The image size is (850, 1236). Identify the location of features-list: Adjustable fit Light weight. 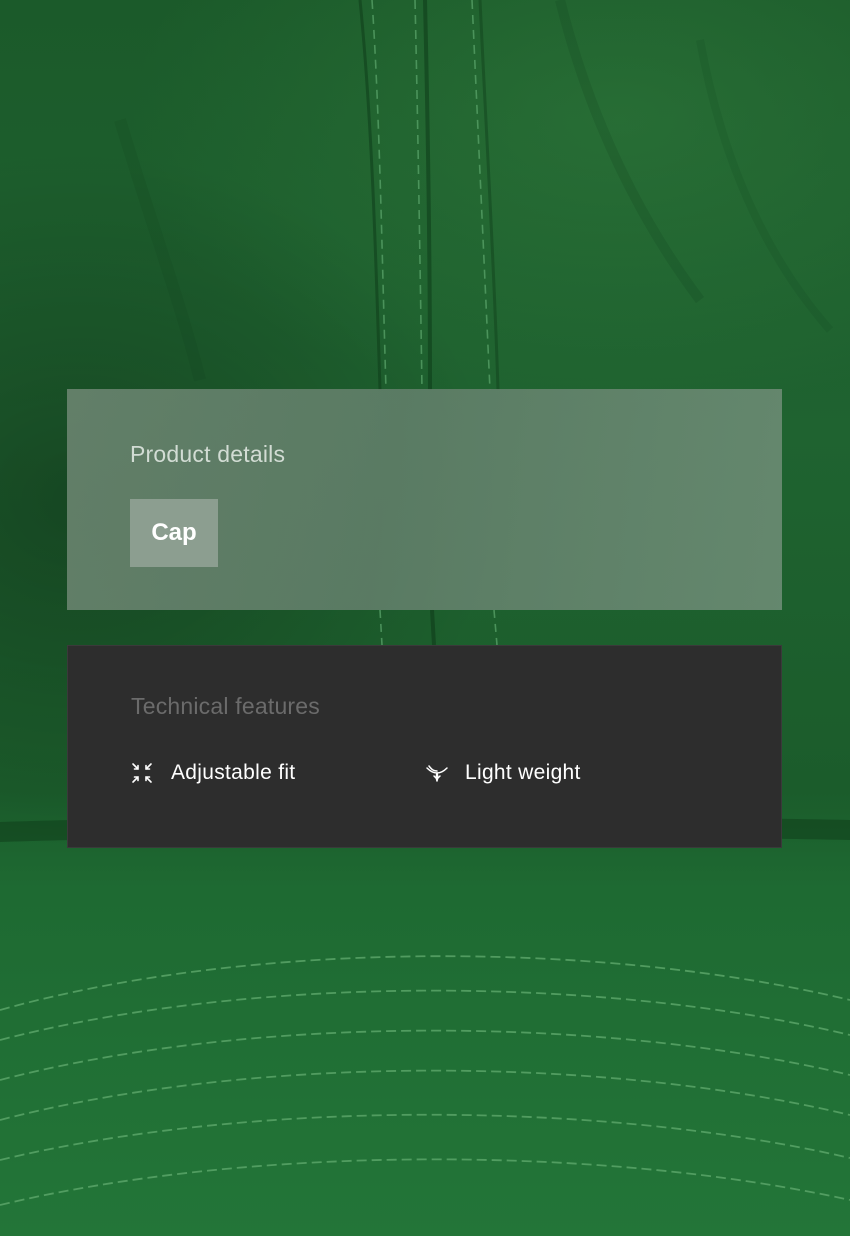
(356, 773).